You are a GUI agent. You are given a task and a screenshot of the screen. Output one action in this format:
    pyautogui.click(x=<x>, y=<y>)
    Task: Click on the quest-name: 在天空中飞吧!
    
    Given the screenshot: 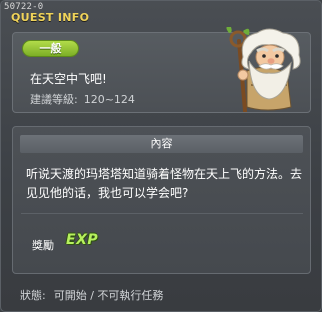 What is the action you would take?
    pyautogui.click(x=68, y=79)
    